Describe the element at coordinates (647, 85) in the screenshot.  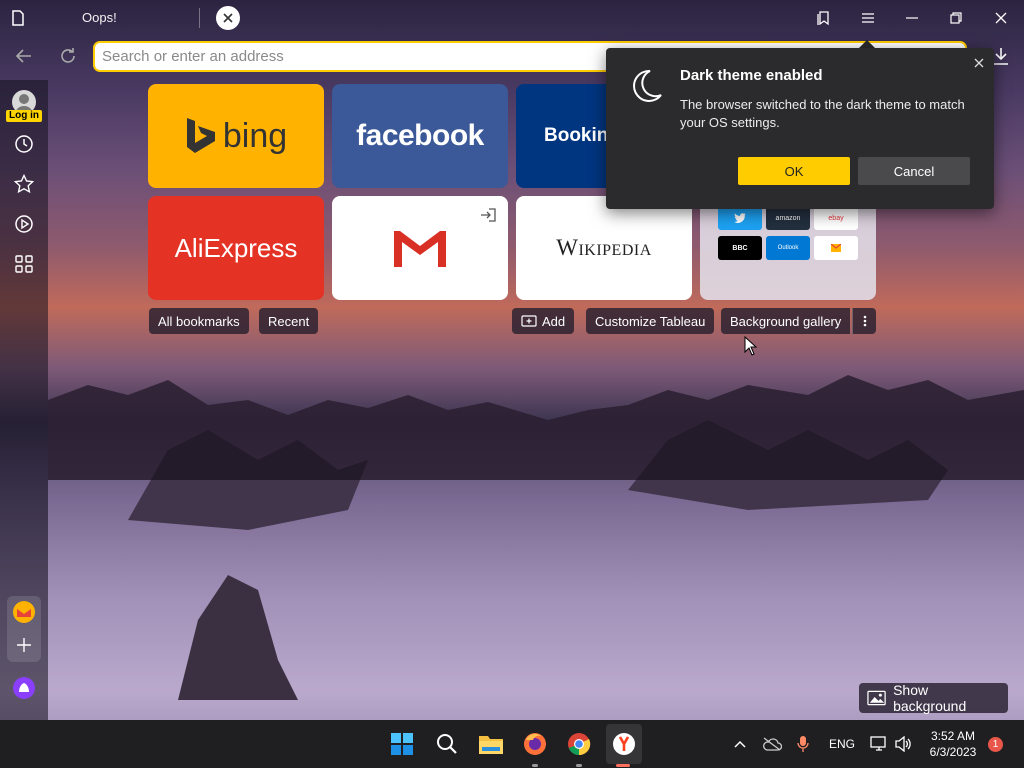
I see `moon-icon` at that location.